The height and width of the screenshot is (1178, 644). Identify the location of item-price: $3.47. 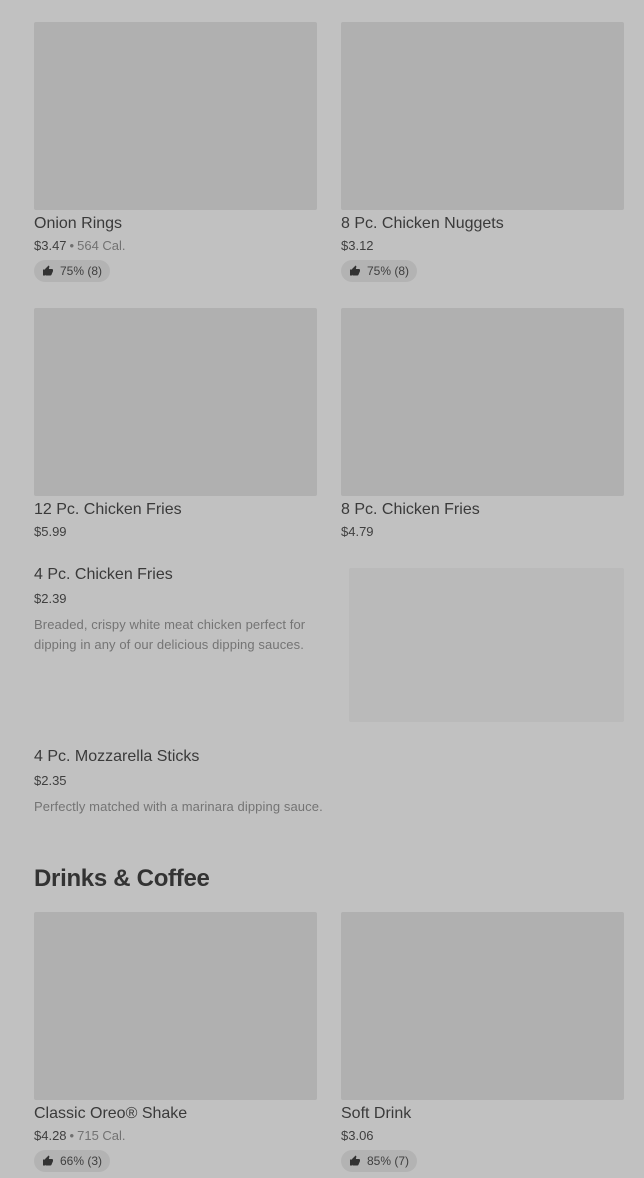
(50, 245).